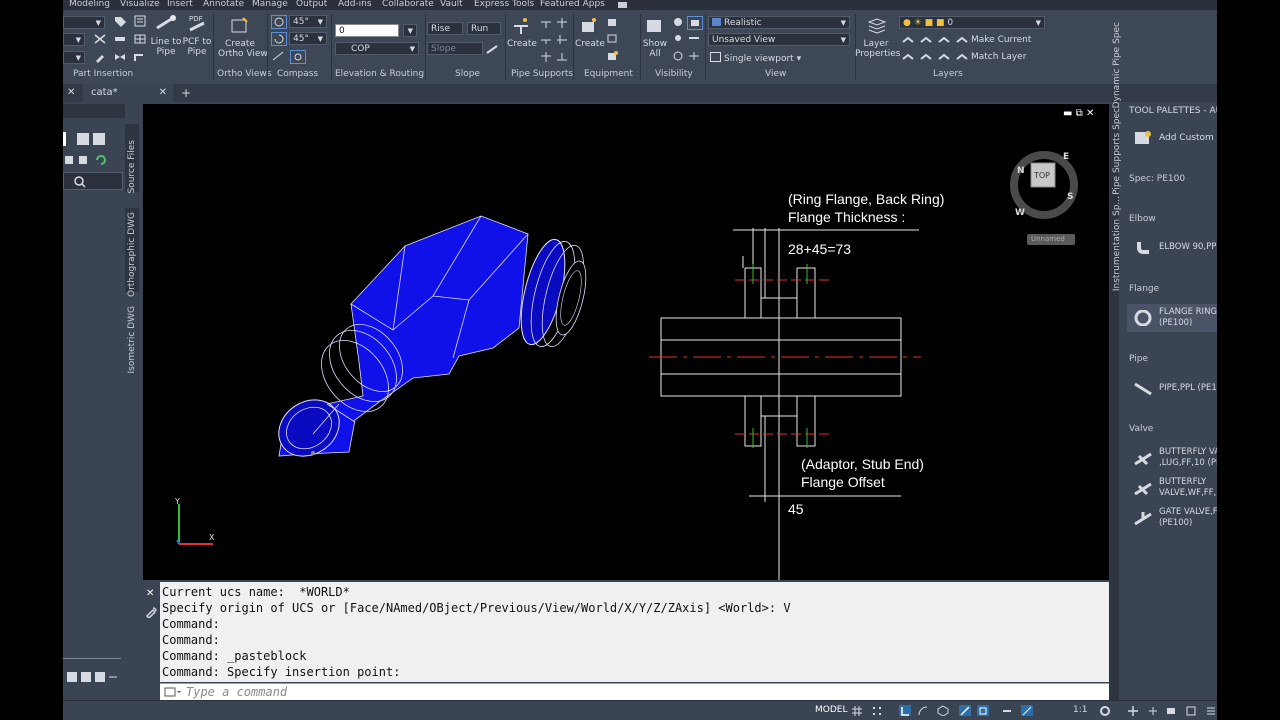  I want to click on slope-icon, so click(492, 49).